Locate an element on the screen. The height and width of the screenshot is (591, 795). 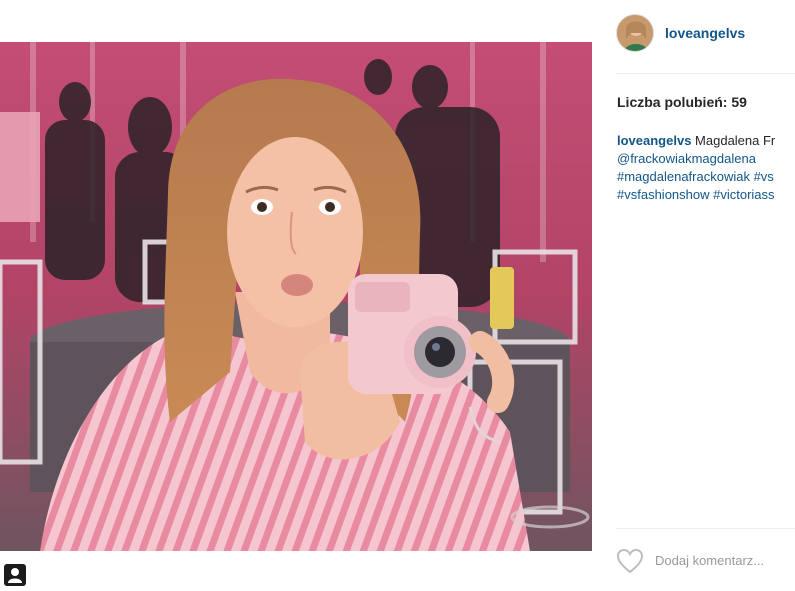
username-link: loveangelvs is located at coordinates (705, 33).